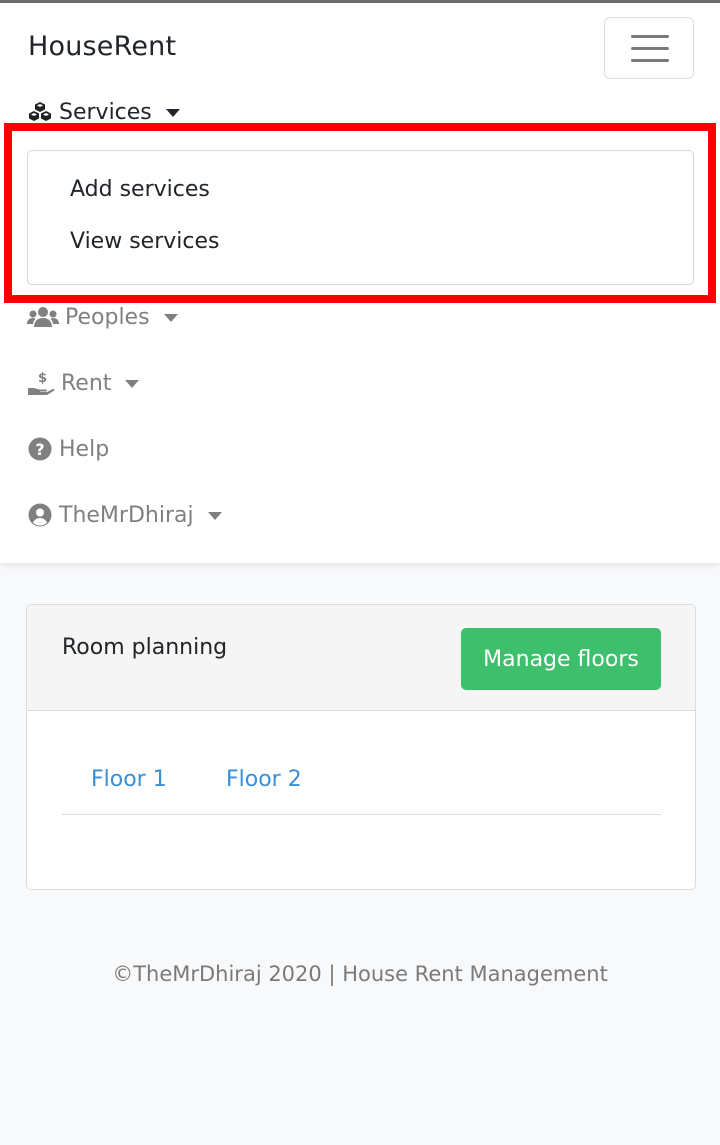 Image resolution: width=720 pixels, height=1145 pixels. What do you see at coordinates (43, 317) in the screenshot?
I see `users-icon` at bounding box center [43, 317].